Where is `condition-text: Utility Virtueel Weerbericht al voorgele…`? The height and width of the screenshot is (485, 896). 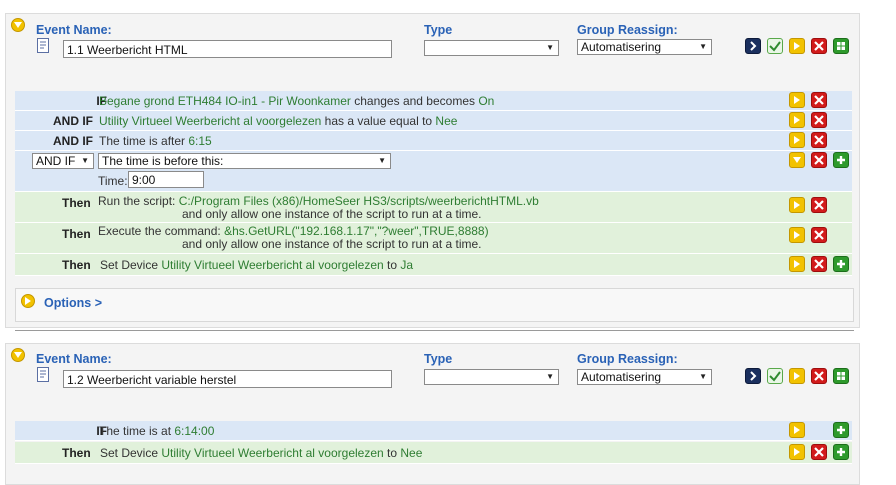 condition-text: Utility Virtueel Weerbericht al voorgele… is located at coordinates (278, 121).